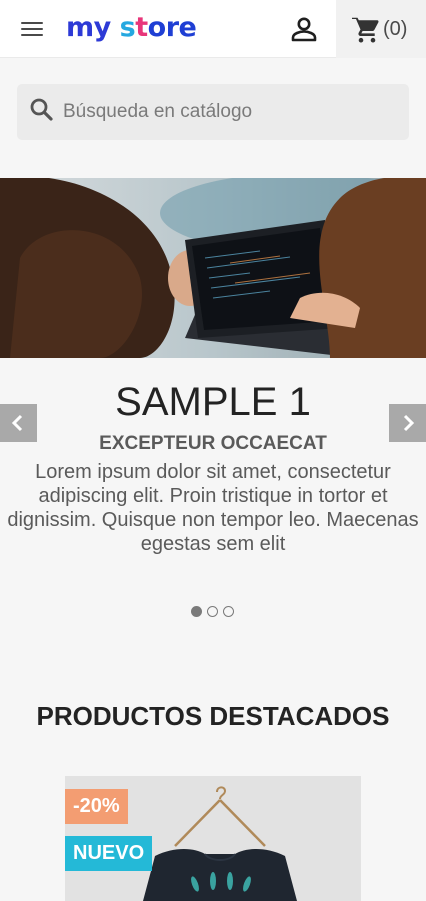 Image resolution: width=426 pixels, height=901 pixels. What do you see at coordinates (32, 29) in the screenshot?
I see `hamburger-icon` at bounding box center [32, 29].